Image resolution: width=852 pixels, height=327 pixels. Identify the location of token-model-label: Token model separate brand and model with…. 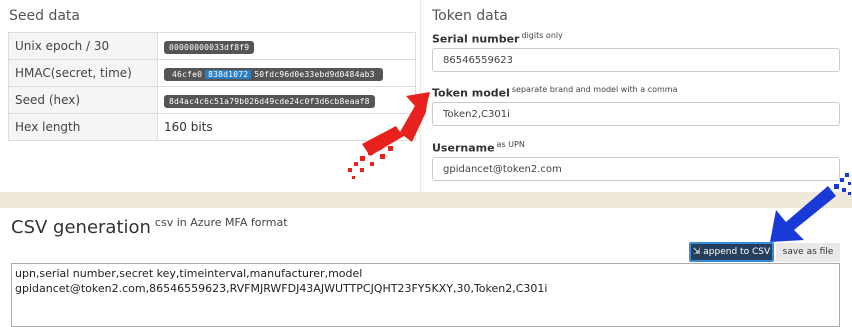
(555, 92).